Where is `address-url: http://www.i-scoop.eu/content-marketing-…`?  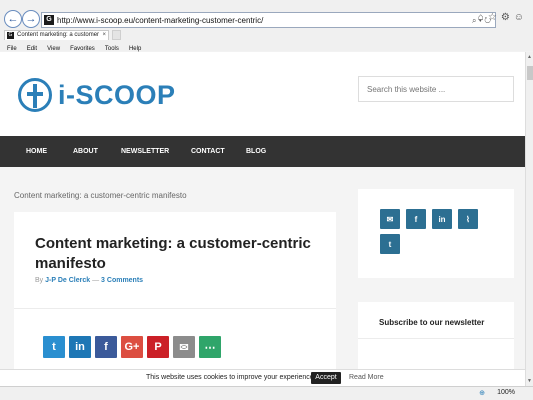
address-url: http://www.i-scoop.eu/content-marketing-… is located at coordinates (160, 20).